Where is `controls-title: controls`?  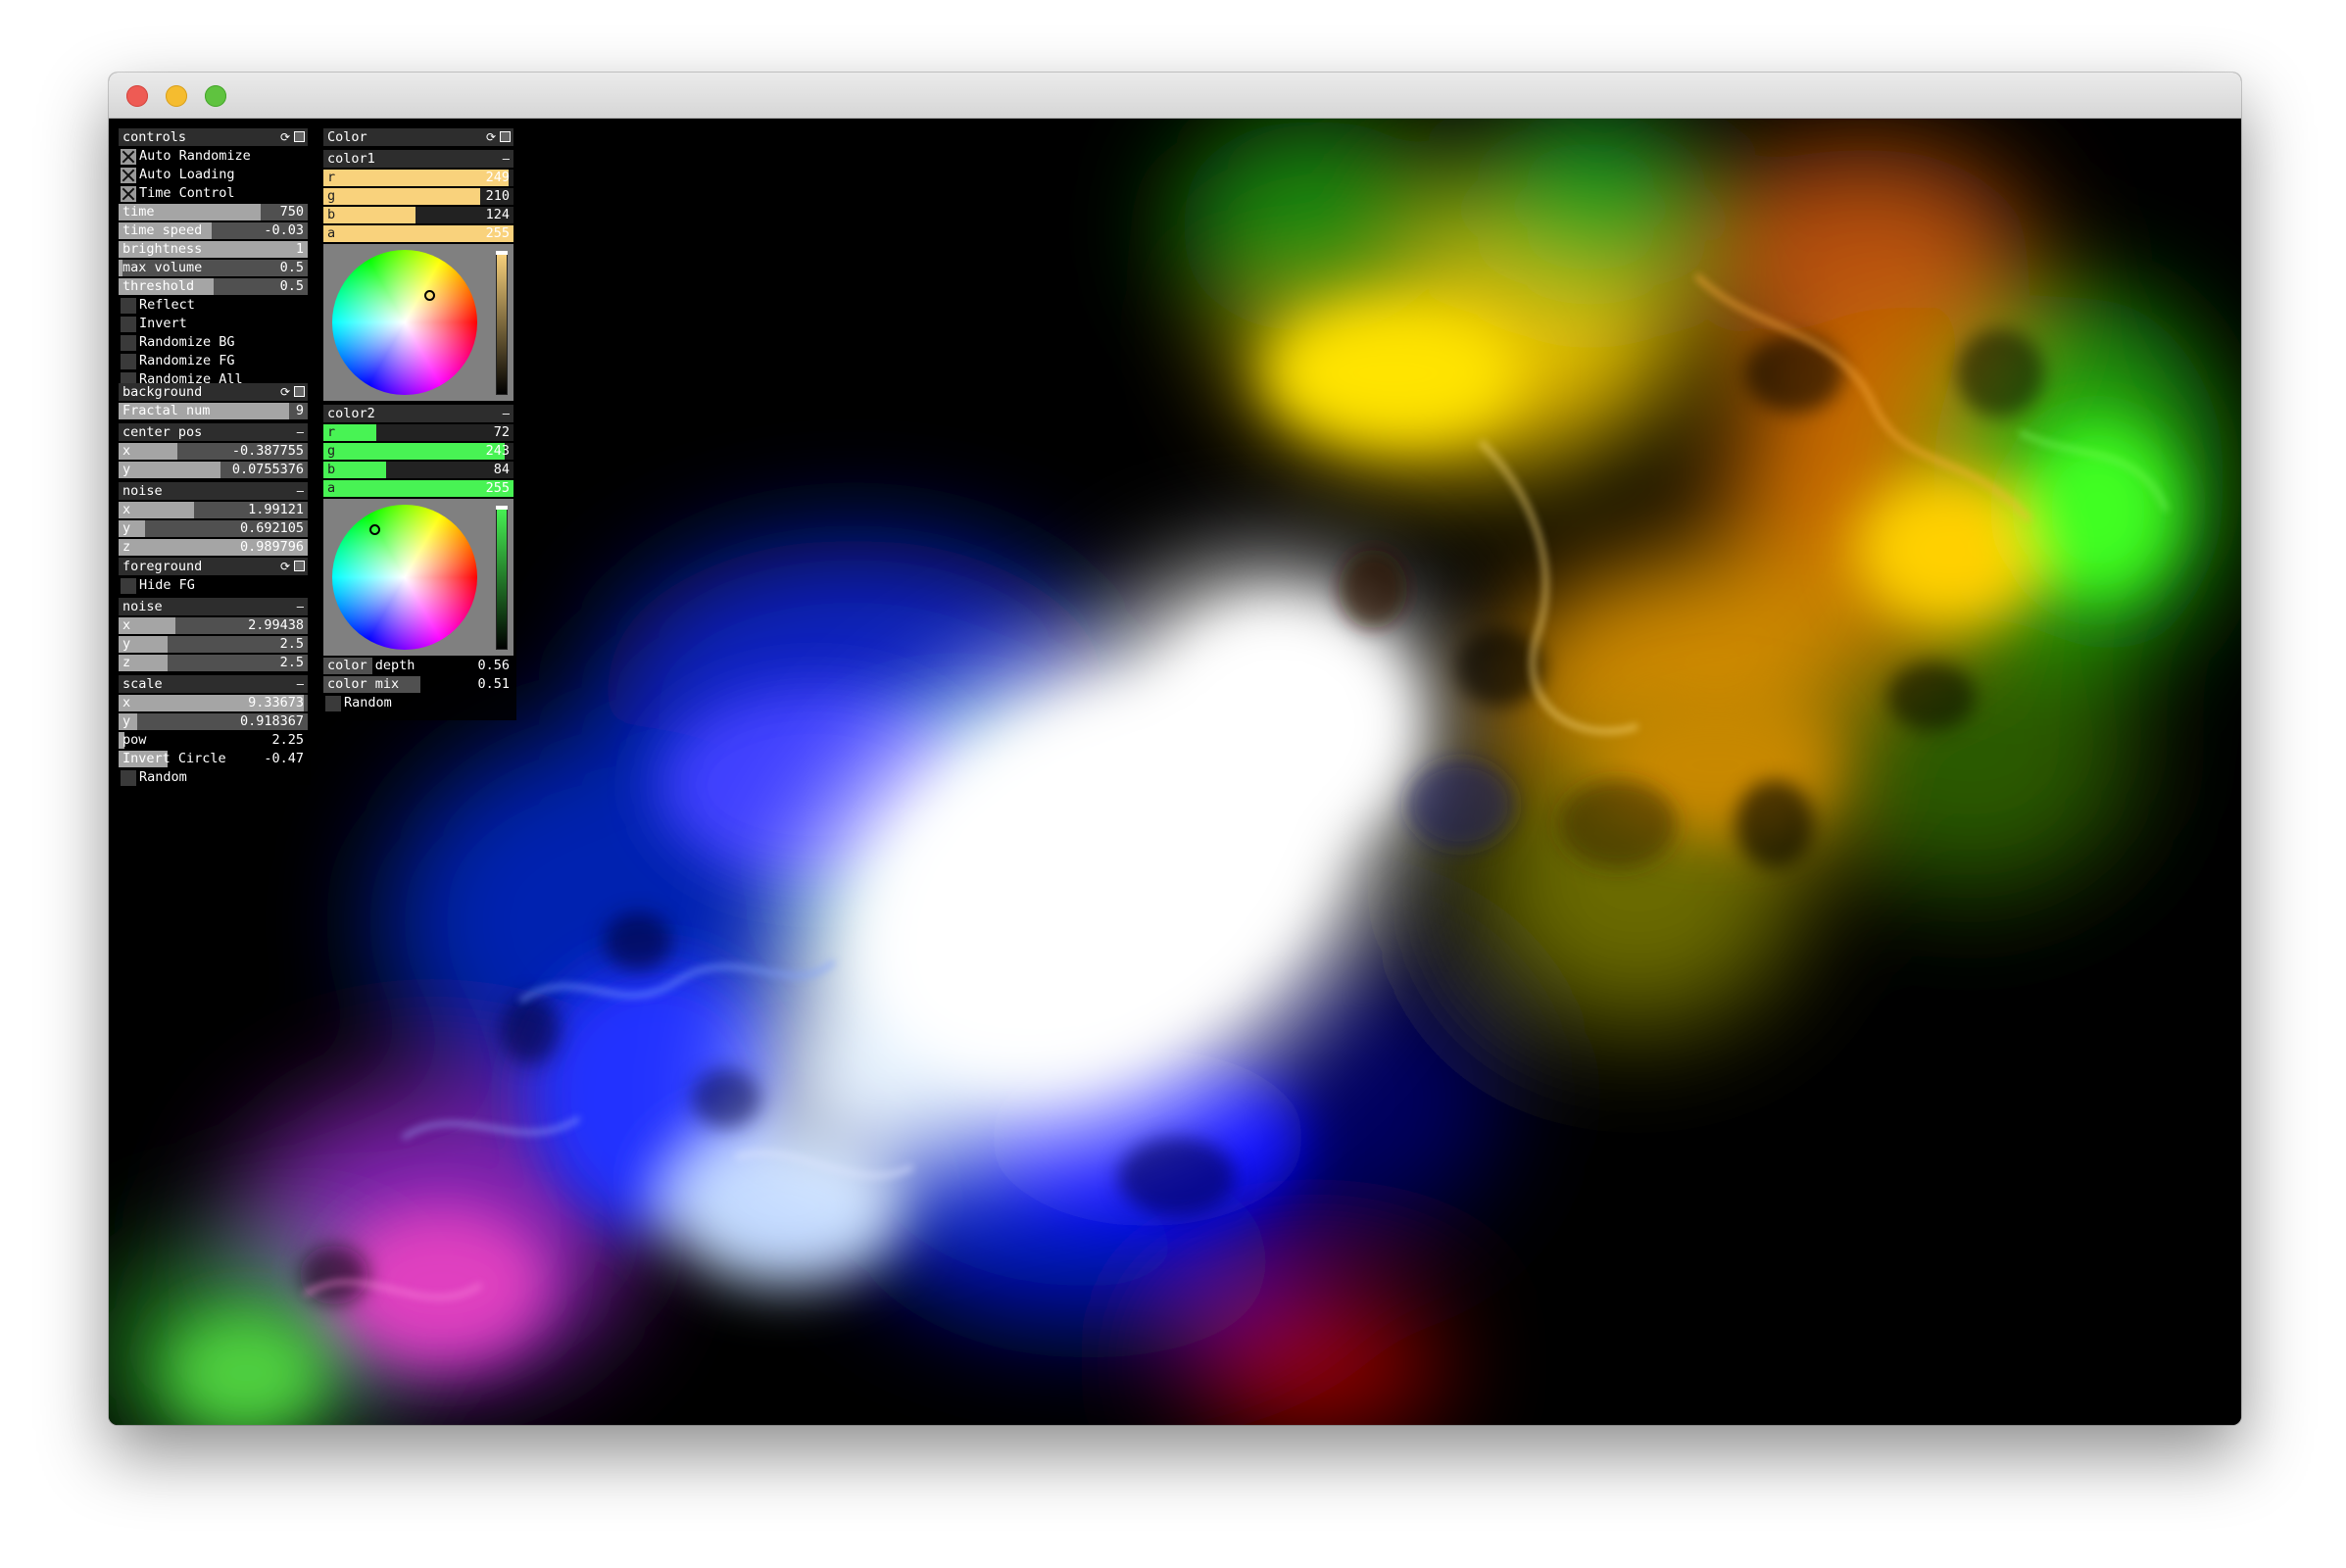 controls-title: controls is located at coordinates (154, 137).